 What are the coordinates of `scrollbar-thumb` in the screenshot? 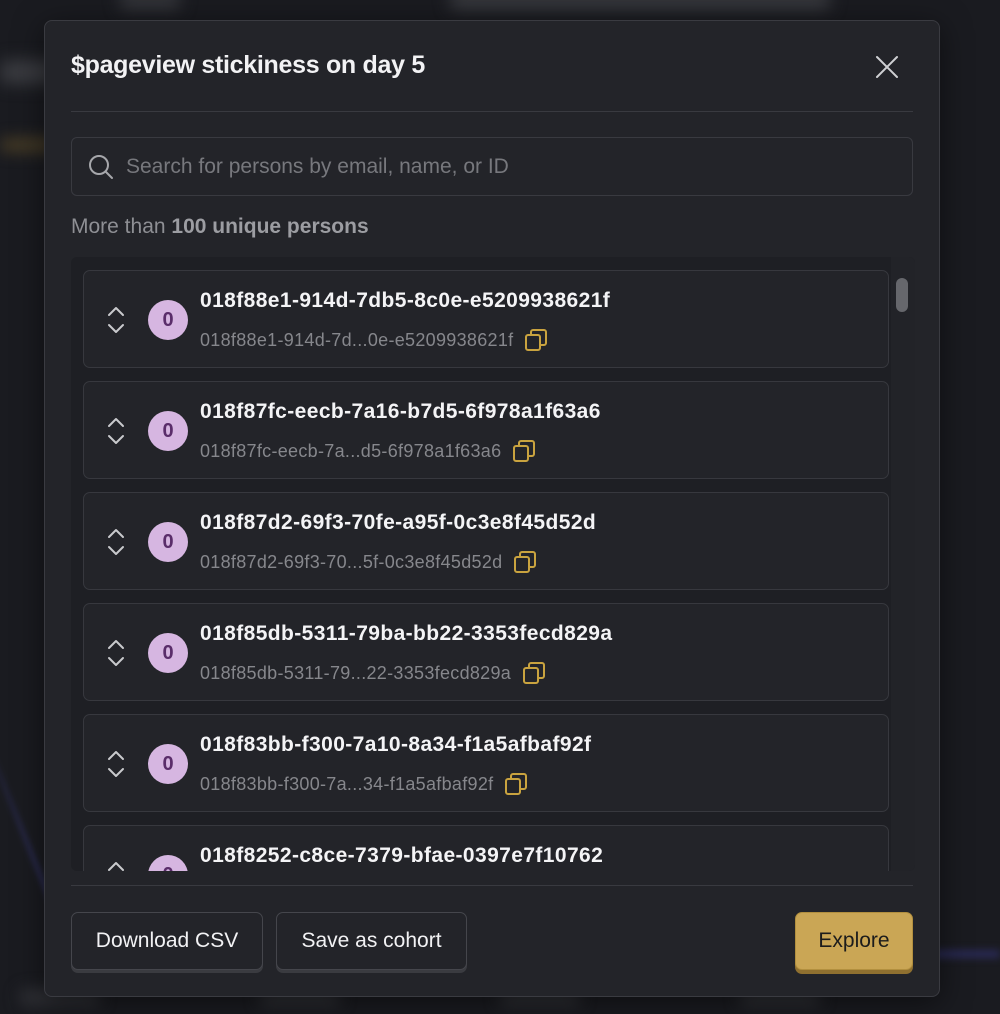 It's located at (902, 295).